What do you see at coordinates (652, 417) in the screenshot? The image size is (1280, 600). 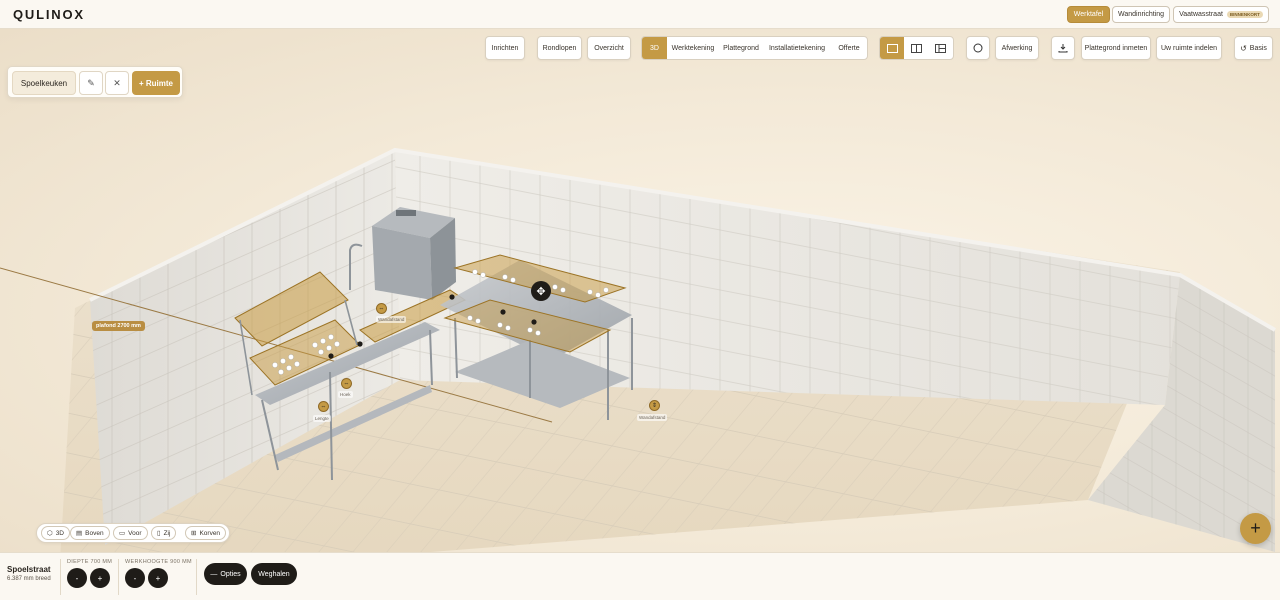 I see `wall-distance-caption-right: Wandafstand` at bounding box center [652, 417].